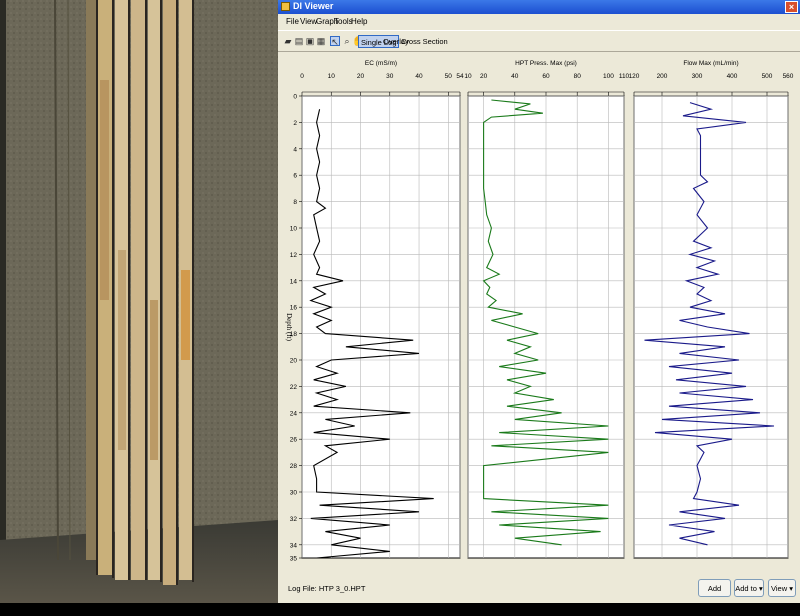  What do you see at coordinates (767, 76) in the screenshot?
I see `flow-x-tick-label: 500` at bounding box center [767, 76].